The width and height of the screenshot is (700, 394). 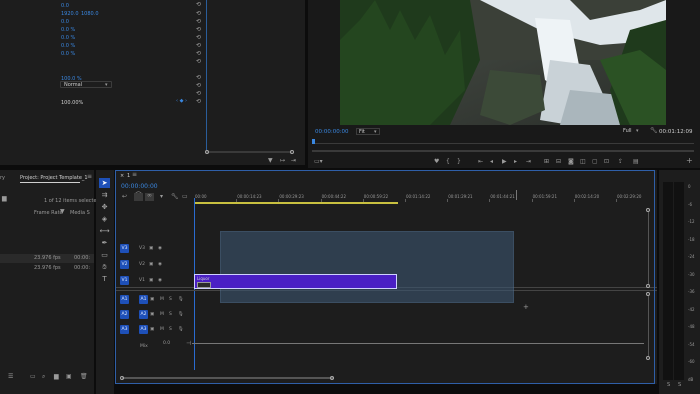 I want to click on hscroll-handle, so click(x=332, y=378).